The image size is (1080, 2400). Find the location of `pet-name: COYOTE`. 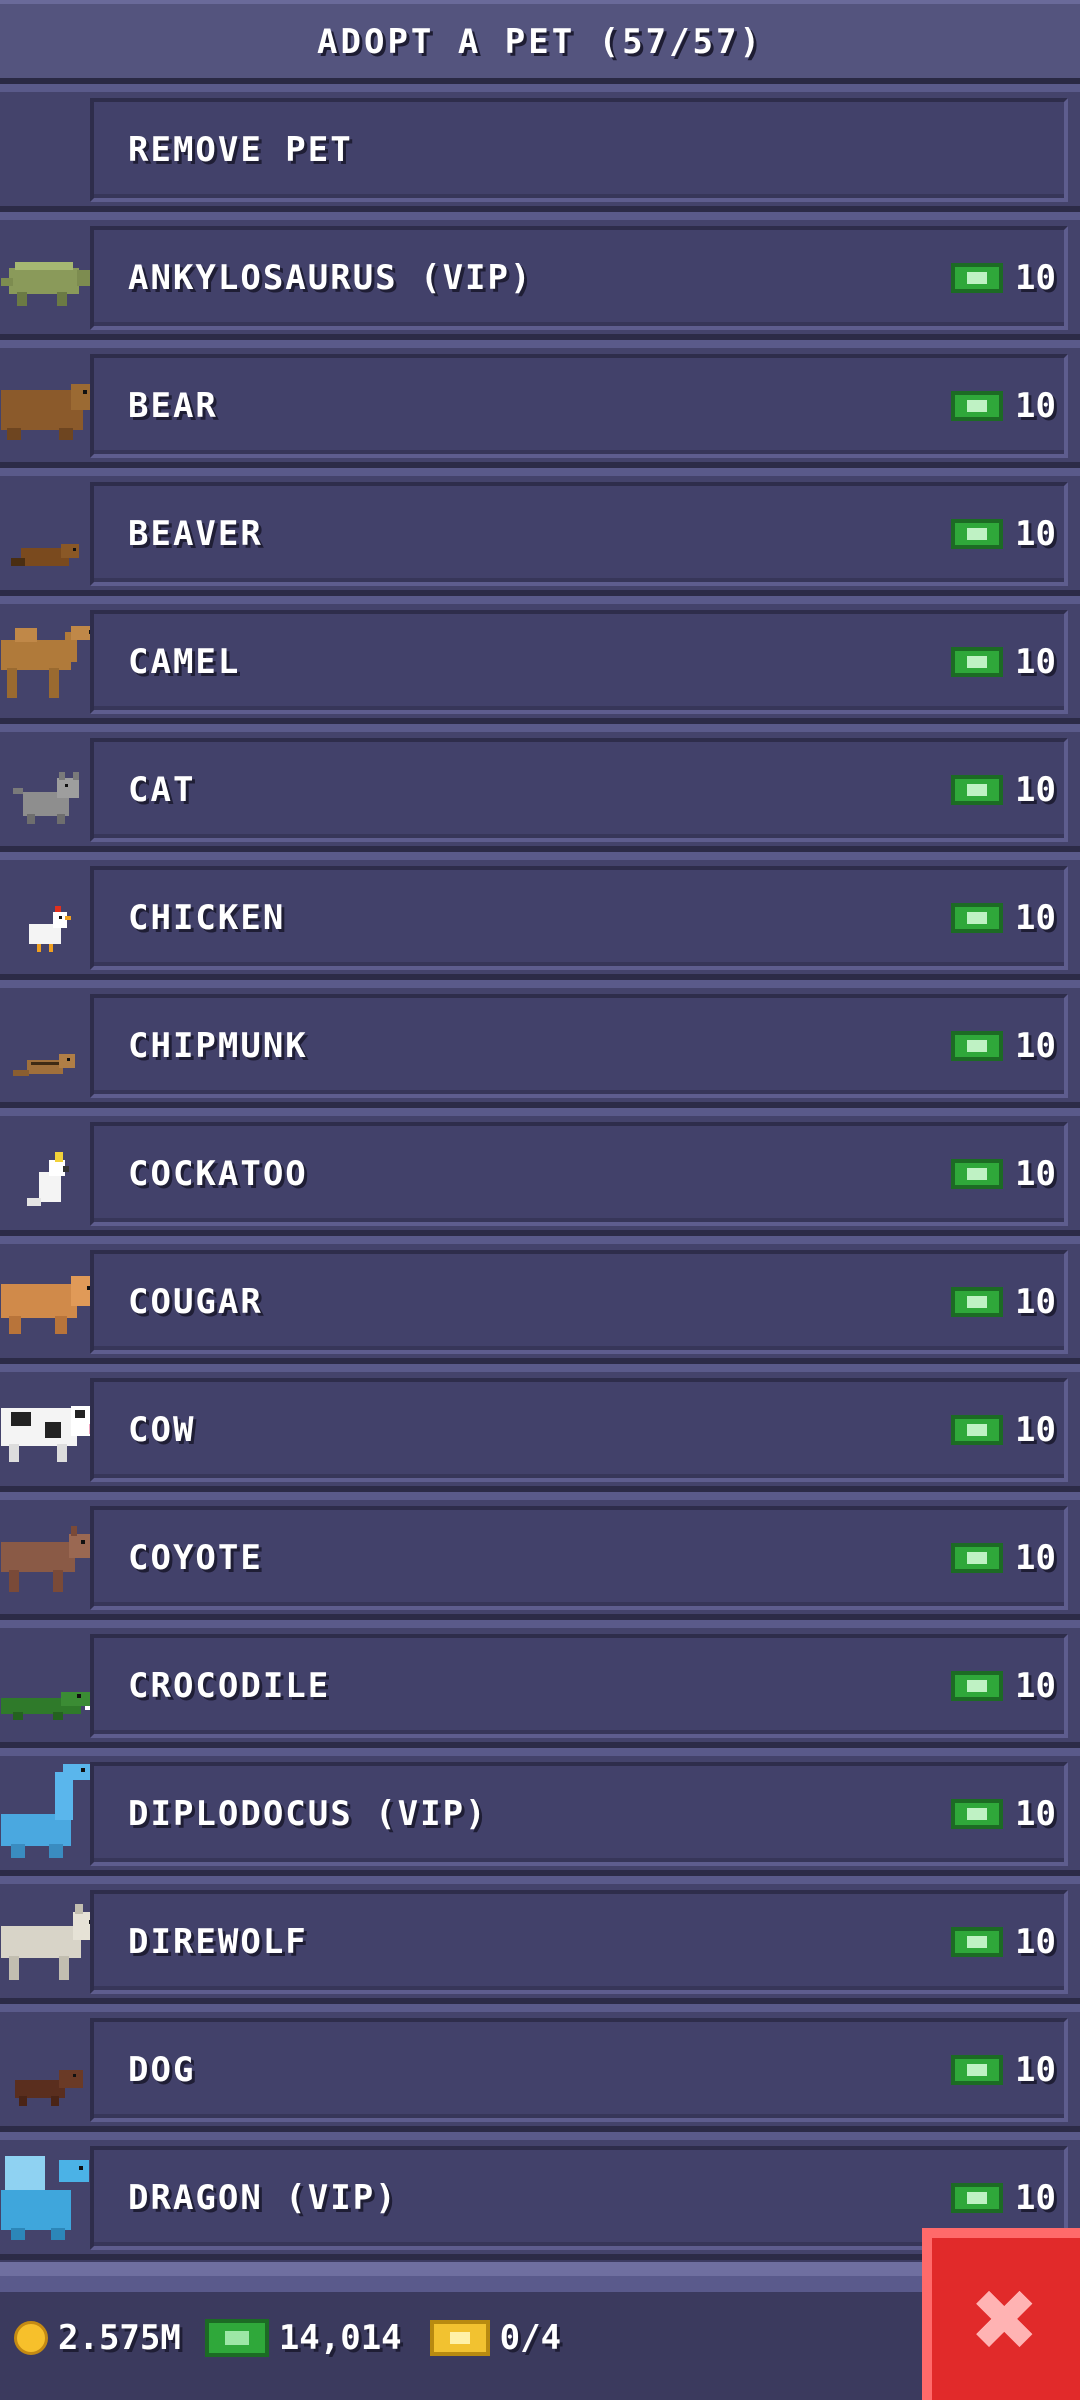

pet-name: COYOTE is located at coordinates (195, 1558).